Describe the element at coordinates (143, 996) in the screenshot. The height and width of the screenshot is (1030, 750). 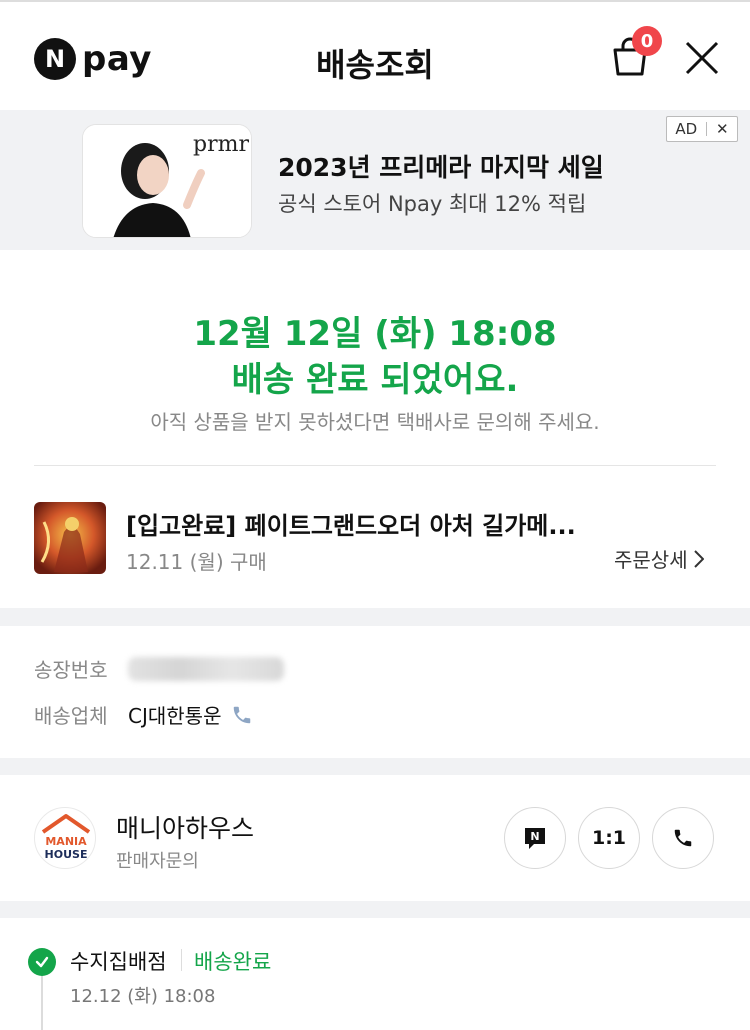
I see `timeline-time: 12.12 (화) 18:08` at that location.